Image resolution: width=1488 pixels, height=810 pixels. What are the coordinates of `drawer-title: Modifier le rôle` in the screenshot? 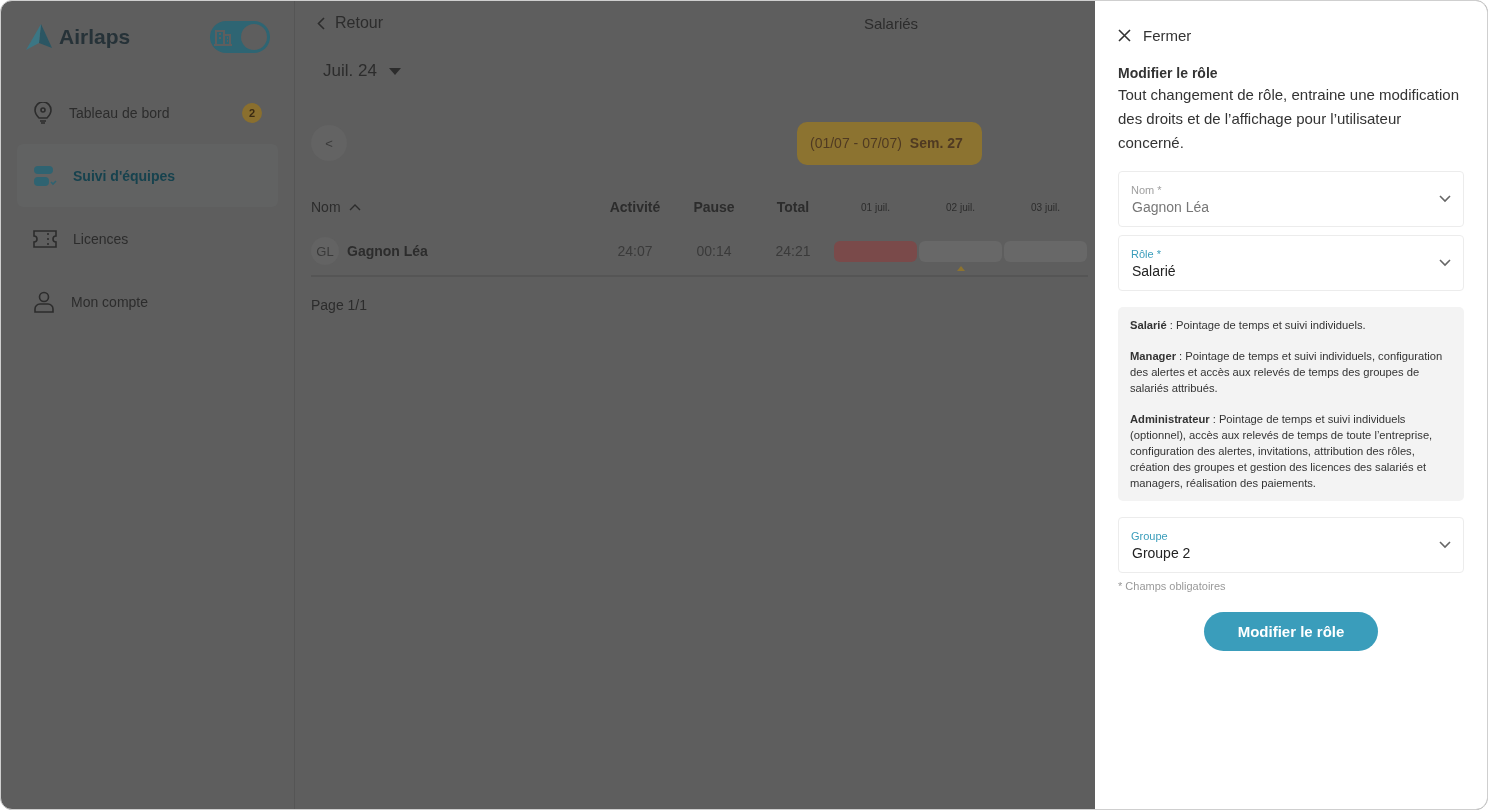 It's located at (1168, 73).